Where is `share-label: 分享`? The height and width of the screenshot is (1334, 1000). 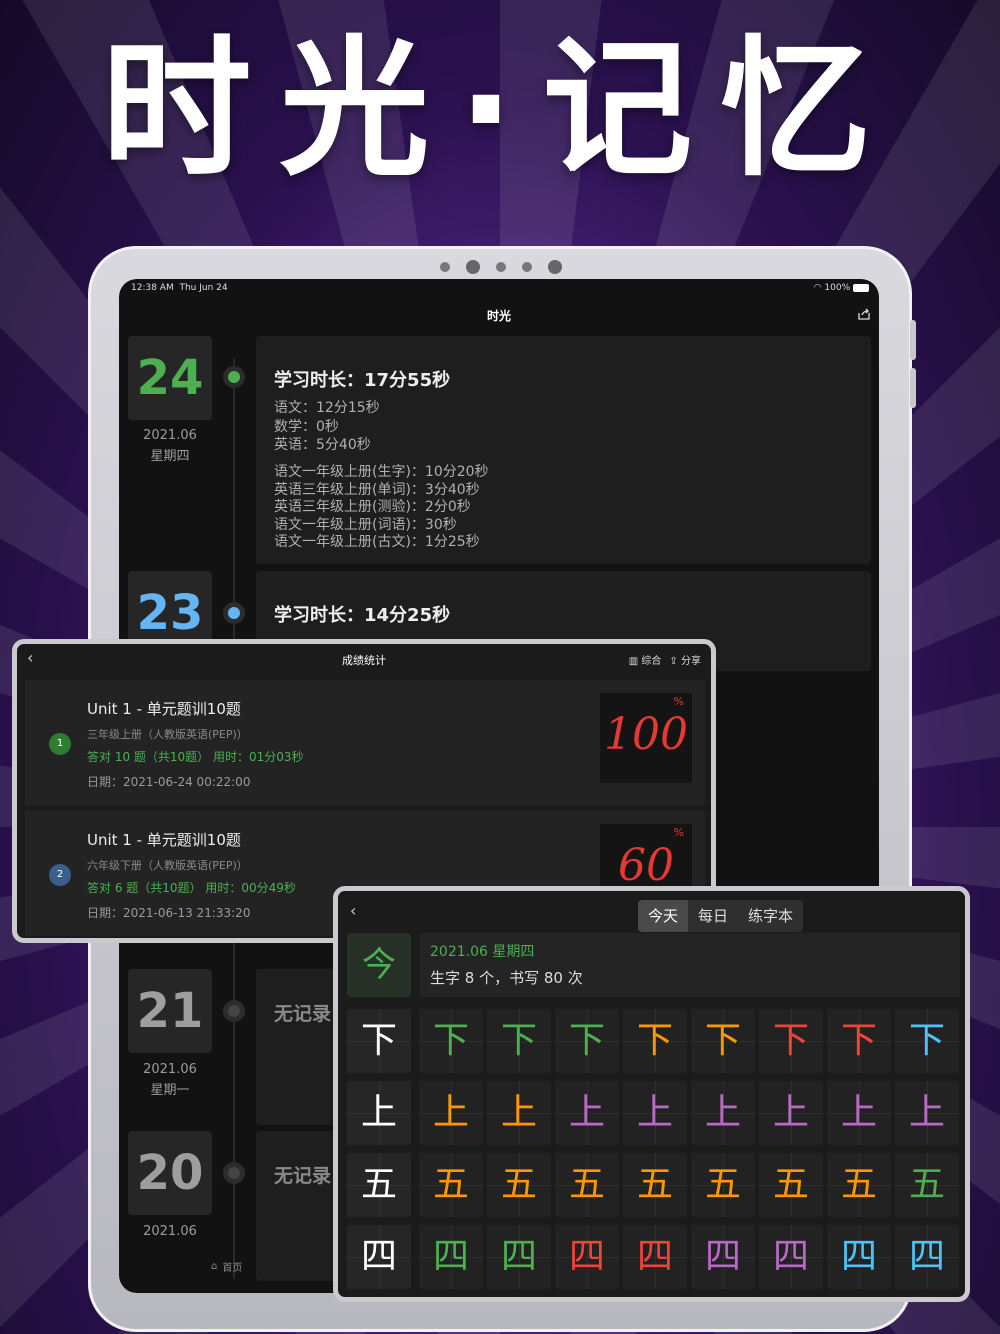
share-label: 分享 is located at coordinates (691, 661).